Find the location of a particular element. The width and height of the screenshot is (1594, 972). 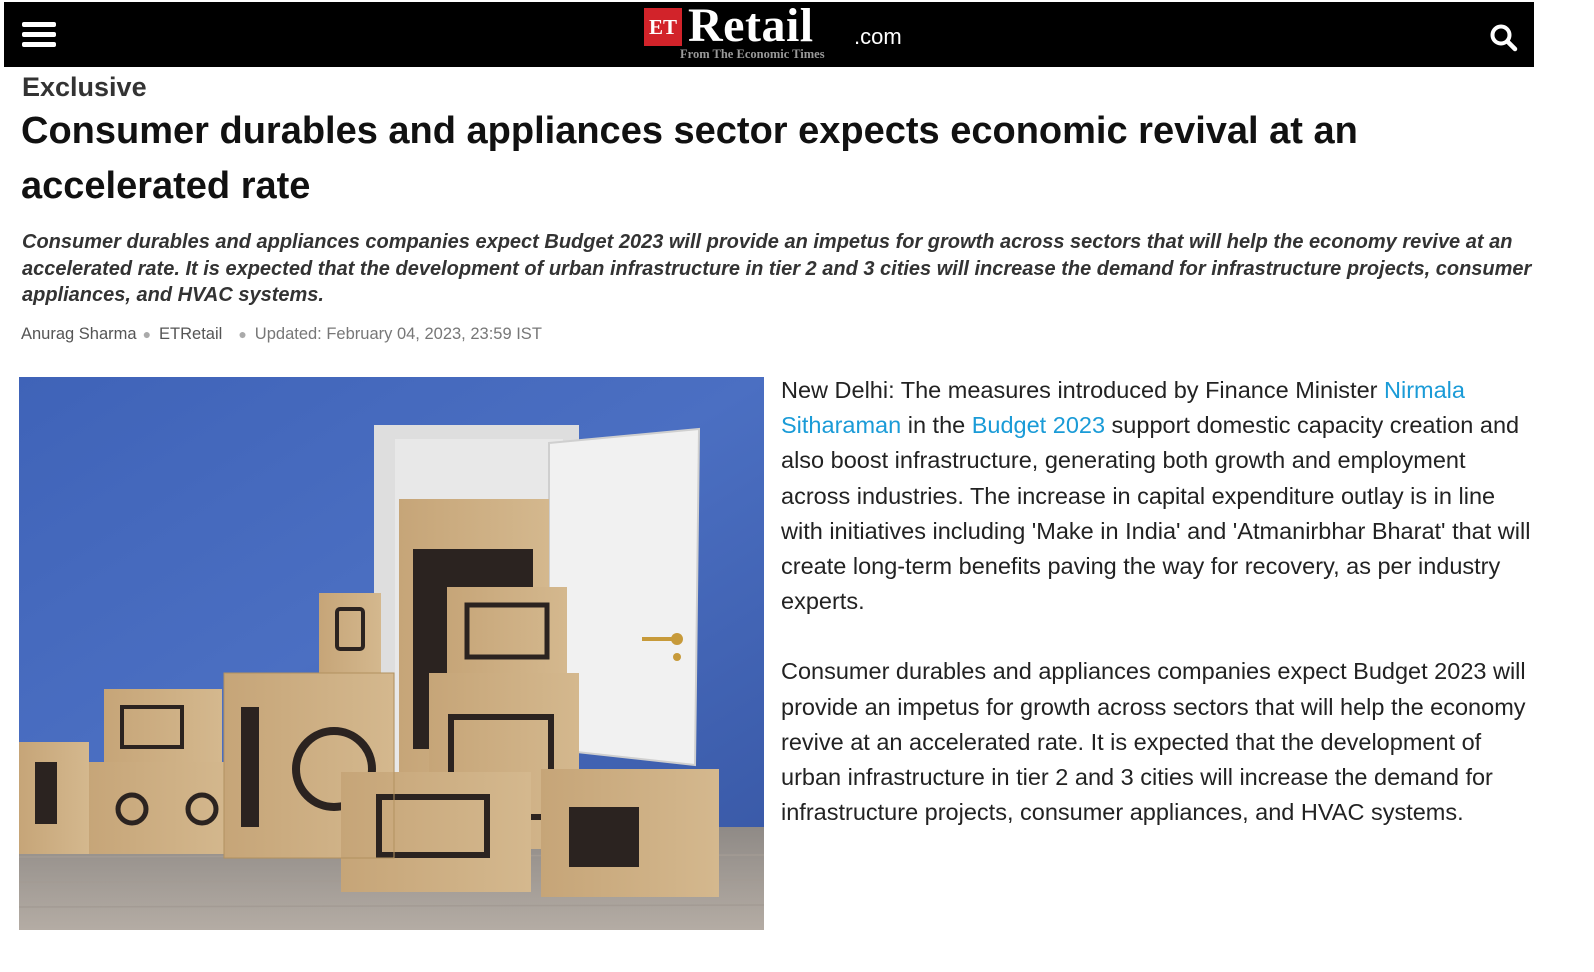

site-logo: ET Retail .com From The Economic Times is located at coordinates (779, 32).